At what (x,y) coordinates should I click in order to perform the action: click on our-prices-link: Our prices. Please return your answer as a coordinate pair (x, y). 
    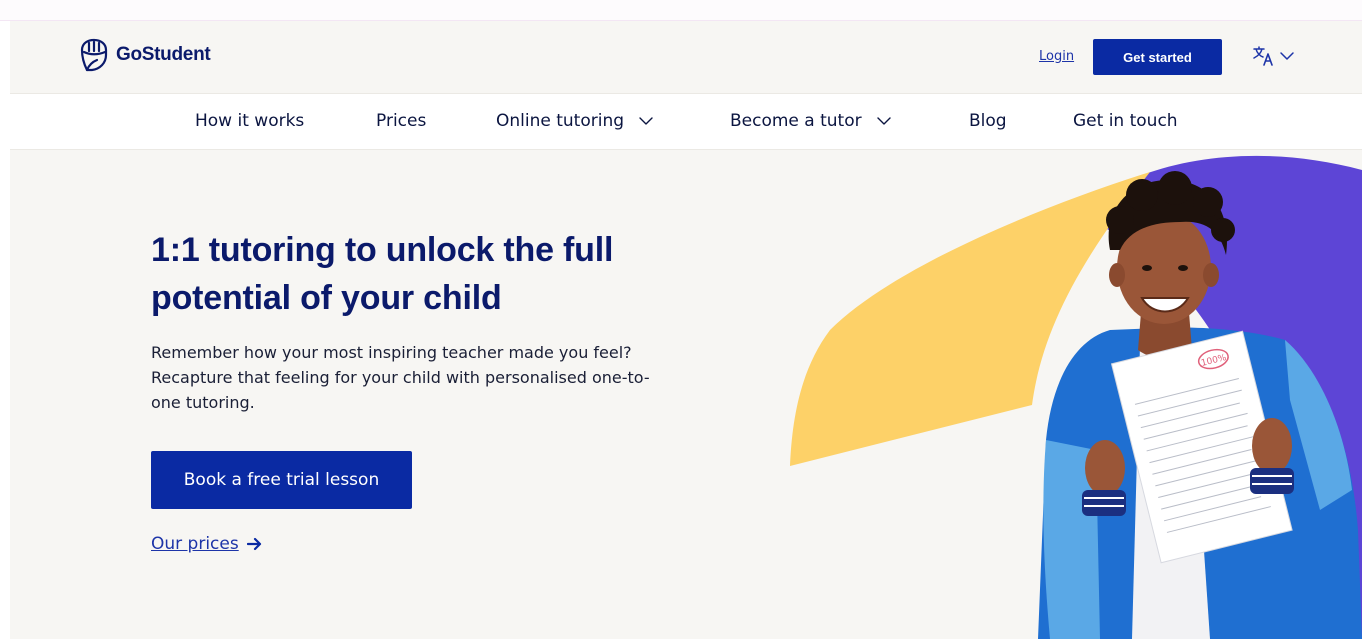
    Looking at the image, I should click on (207, 544).